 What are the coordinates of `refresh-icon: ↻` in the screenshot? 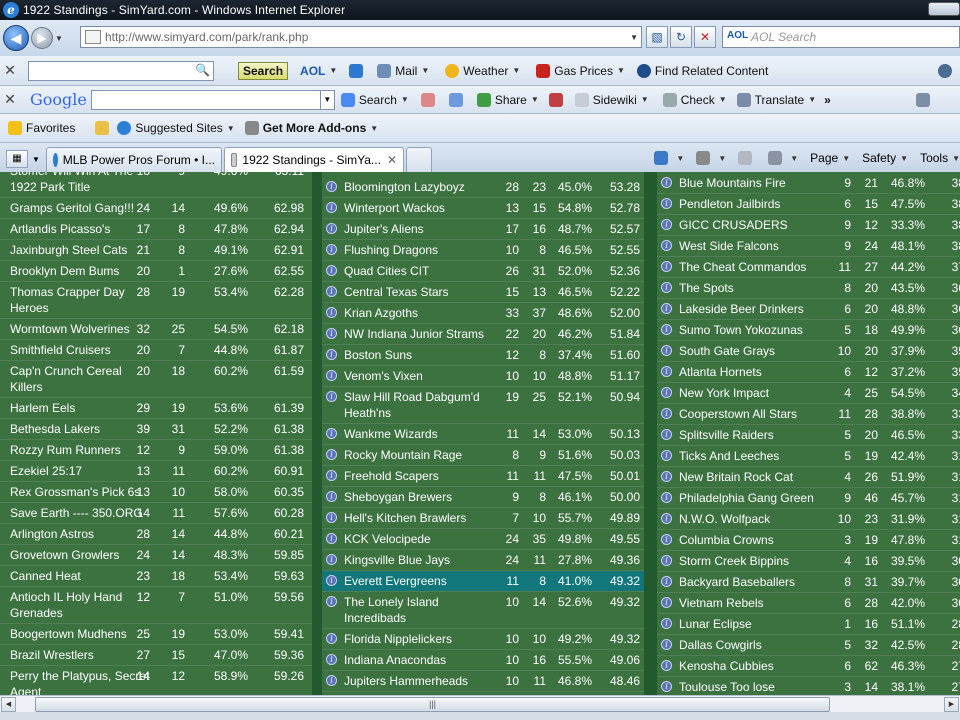 It's located at (681, 37).